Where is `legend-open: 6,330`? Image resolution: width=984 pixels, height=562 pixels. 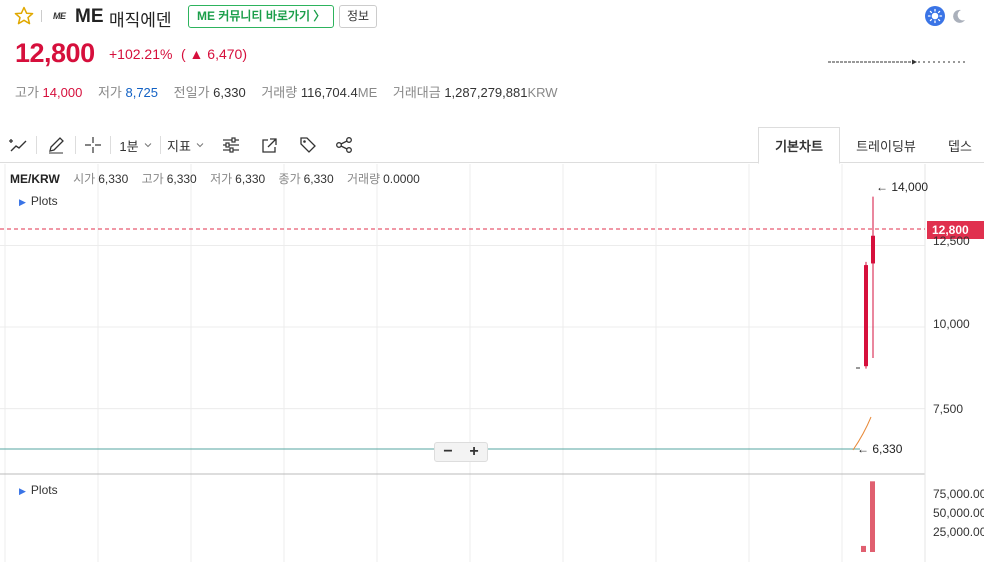 legend-open: 6,330 is located at coordinates (113, 179).